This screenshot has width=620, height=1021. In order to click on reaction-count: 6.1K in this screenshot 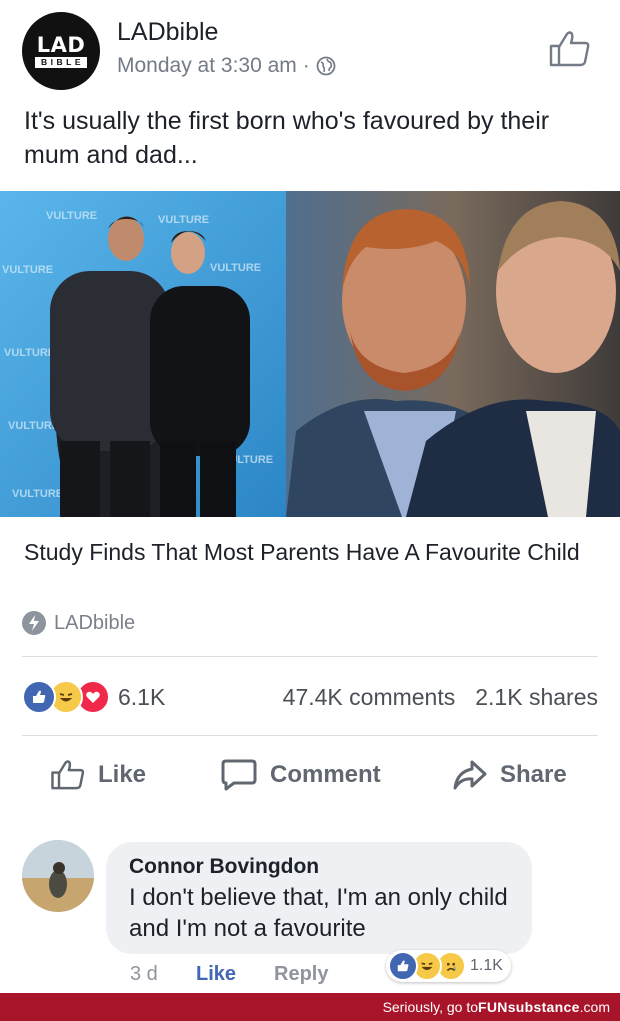, I will do `click(141, 697)`.